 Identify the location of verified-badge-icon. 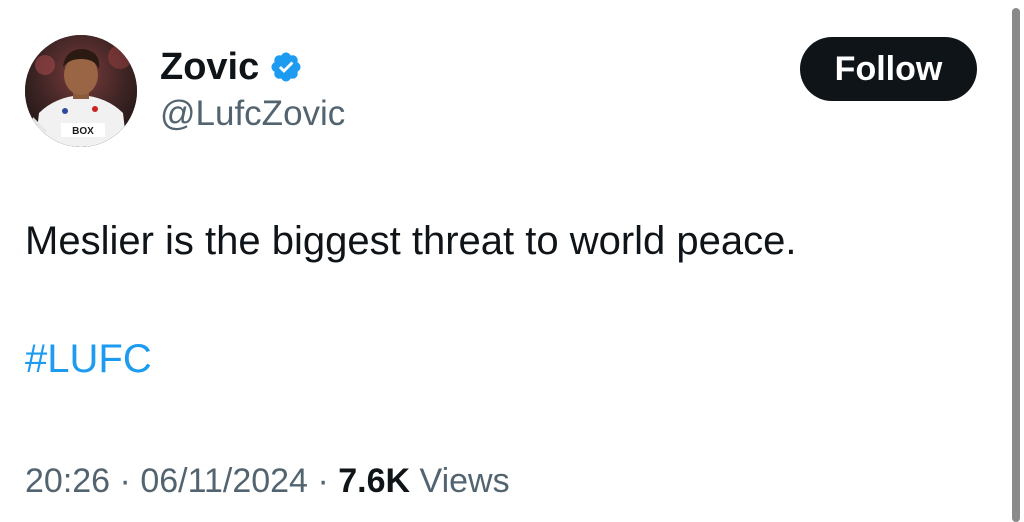
(286, 67).